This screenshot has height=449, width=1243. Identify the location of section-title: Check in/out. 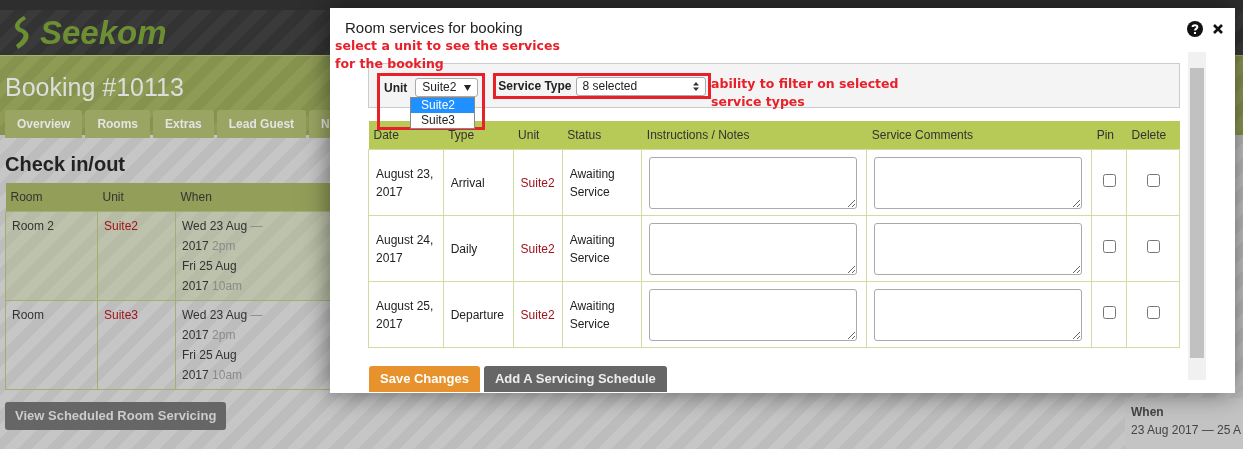
(65, 164).